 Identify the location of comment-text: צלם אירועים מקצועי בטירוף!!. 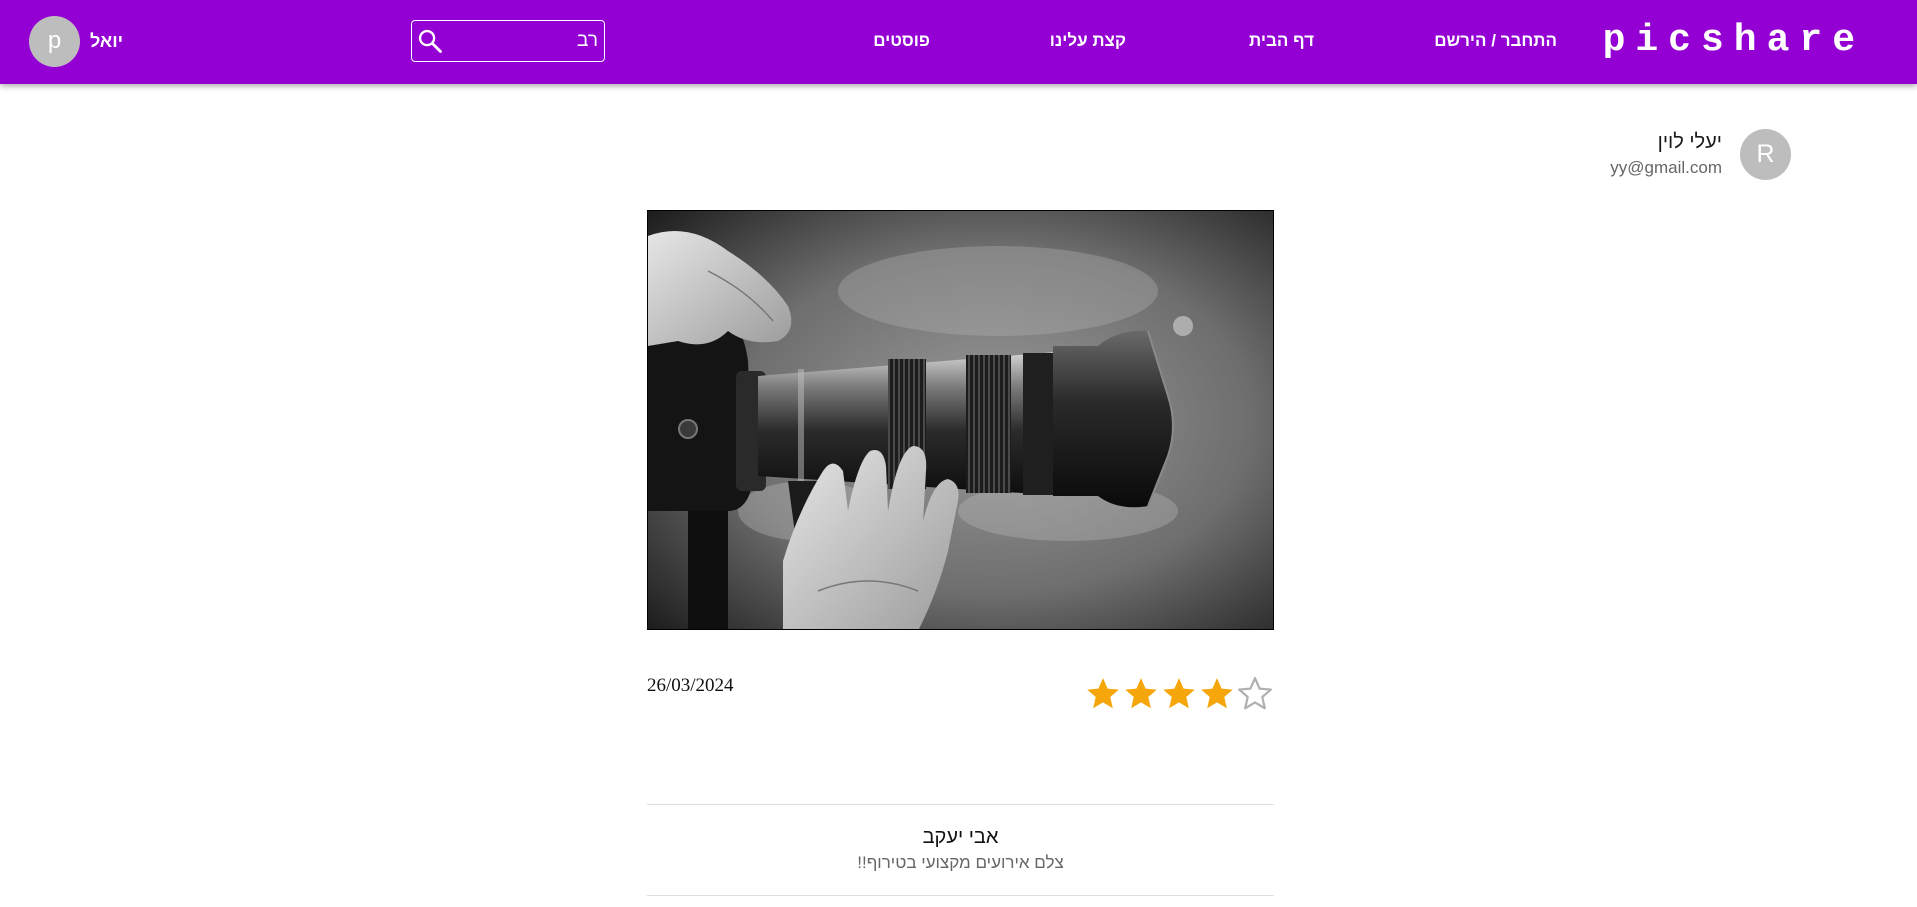
(960, 862).